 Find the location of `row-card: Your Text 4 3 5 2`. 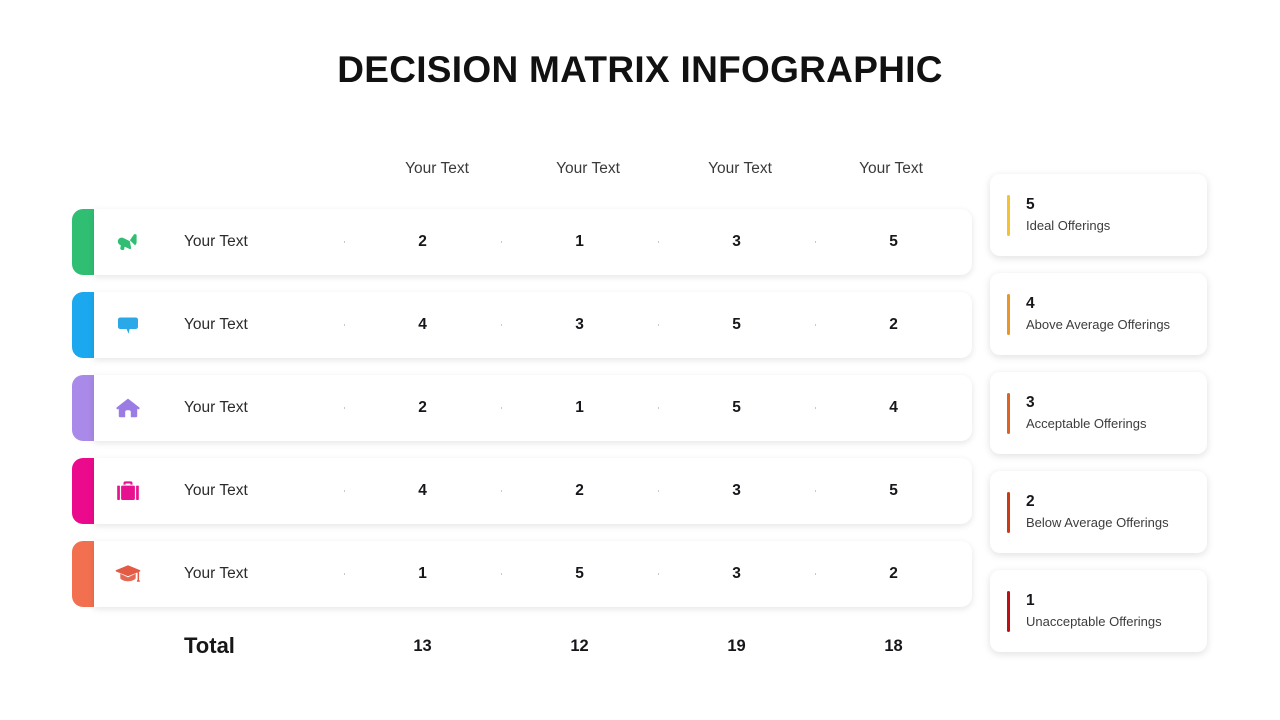

row-card: Your Text 4 3 5 2 is located at coordinates (533, 325).